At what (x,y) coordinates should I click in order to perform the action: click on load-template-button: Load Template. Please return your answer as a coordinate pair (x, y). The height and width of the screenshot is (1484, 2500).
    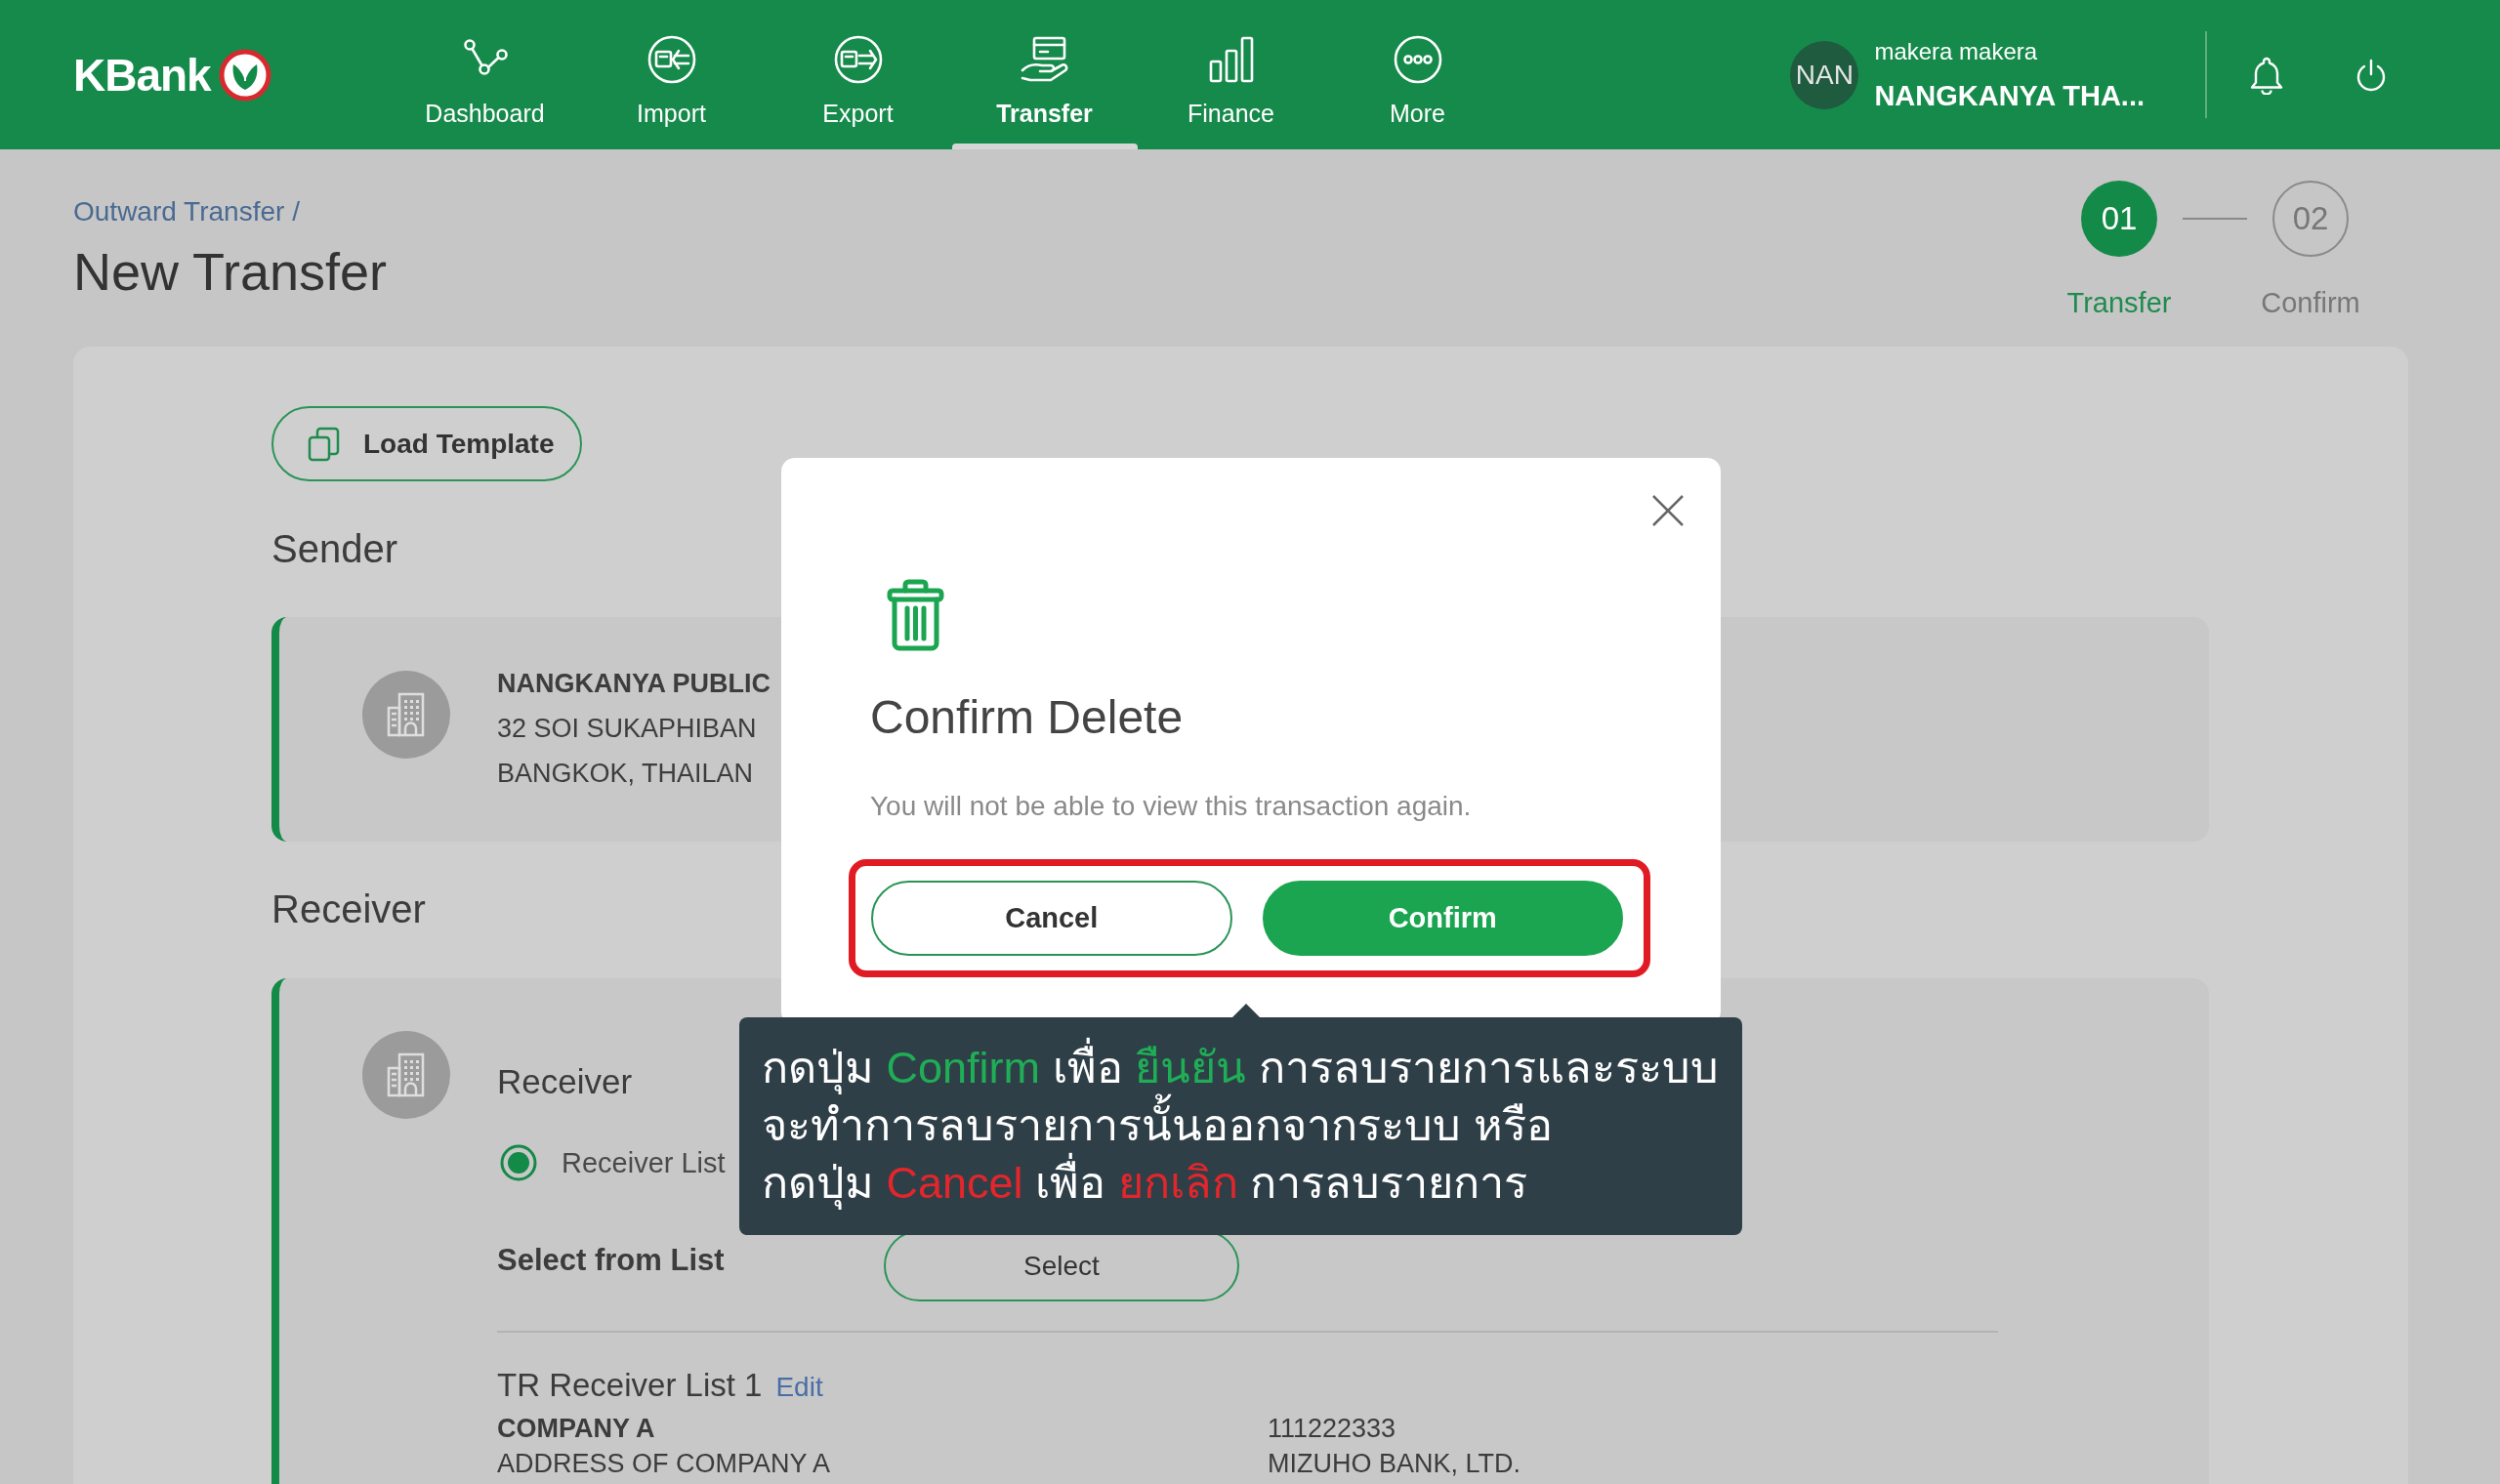
    Looking at the image, I should click on (426, 444).